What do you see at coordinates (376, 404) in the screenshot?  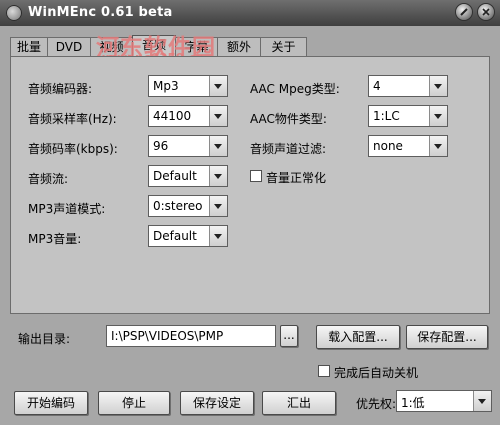 I see `priority-label: 优先权:` at bounding box center [376, 404].